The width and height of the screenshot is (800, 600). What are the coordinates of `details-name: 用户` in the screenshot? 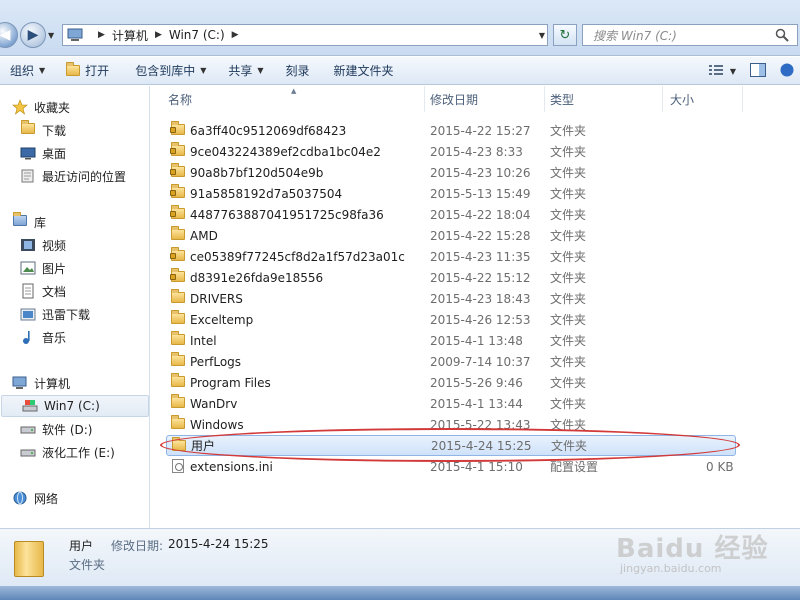 It's located at (81, 546).